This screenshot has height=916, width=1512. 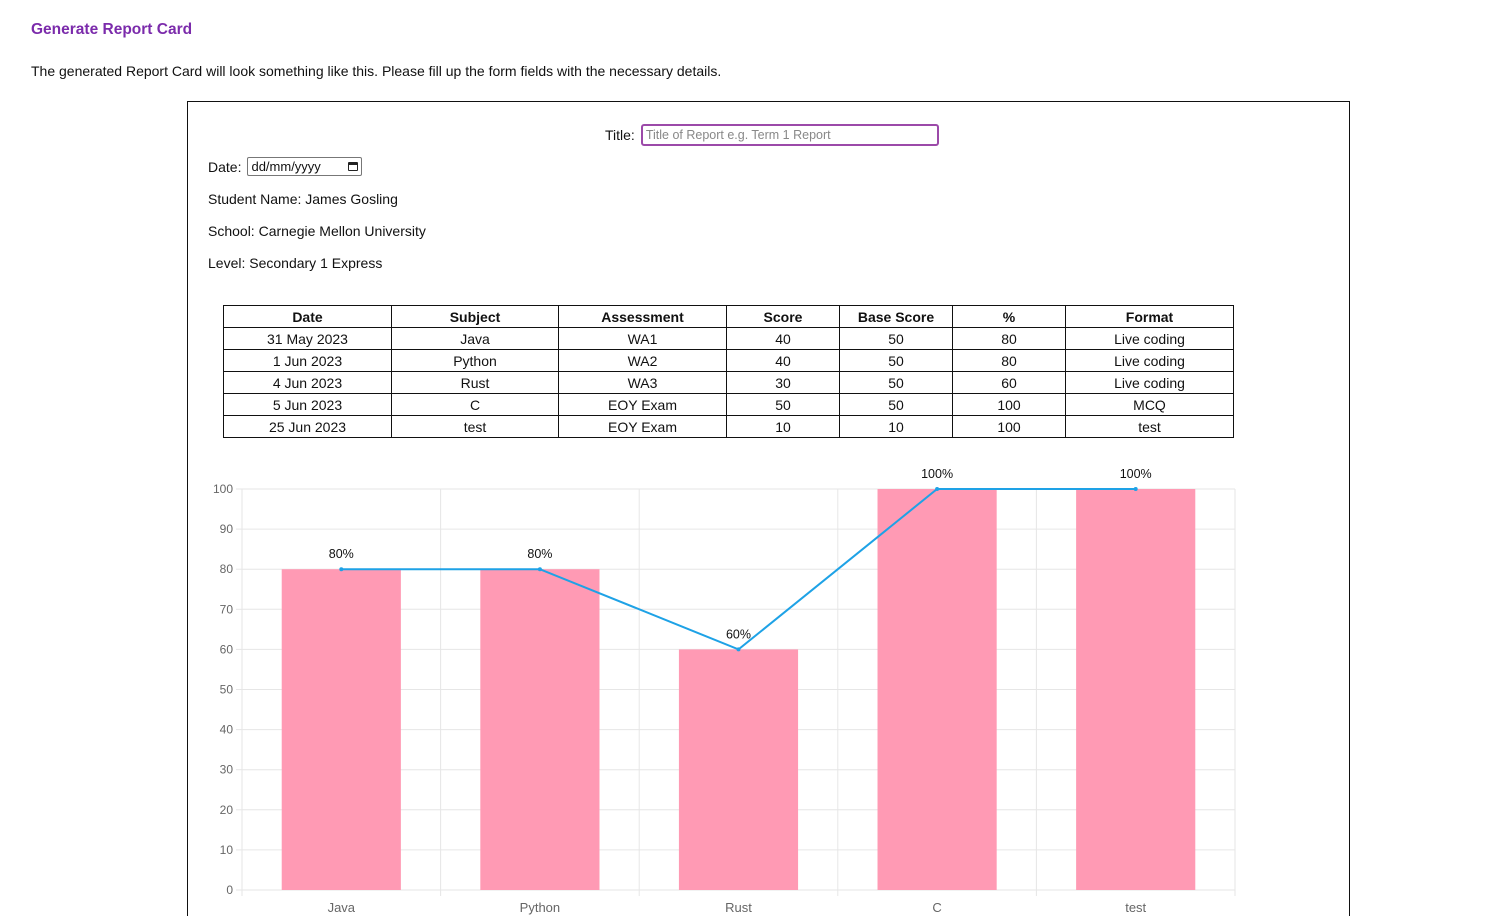 What do you see at coordinates (1009, 316) in the screenshot?
I see `column-header: %` at bounding box center [1009, 316].